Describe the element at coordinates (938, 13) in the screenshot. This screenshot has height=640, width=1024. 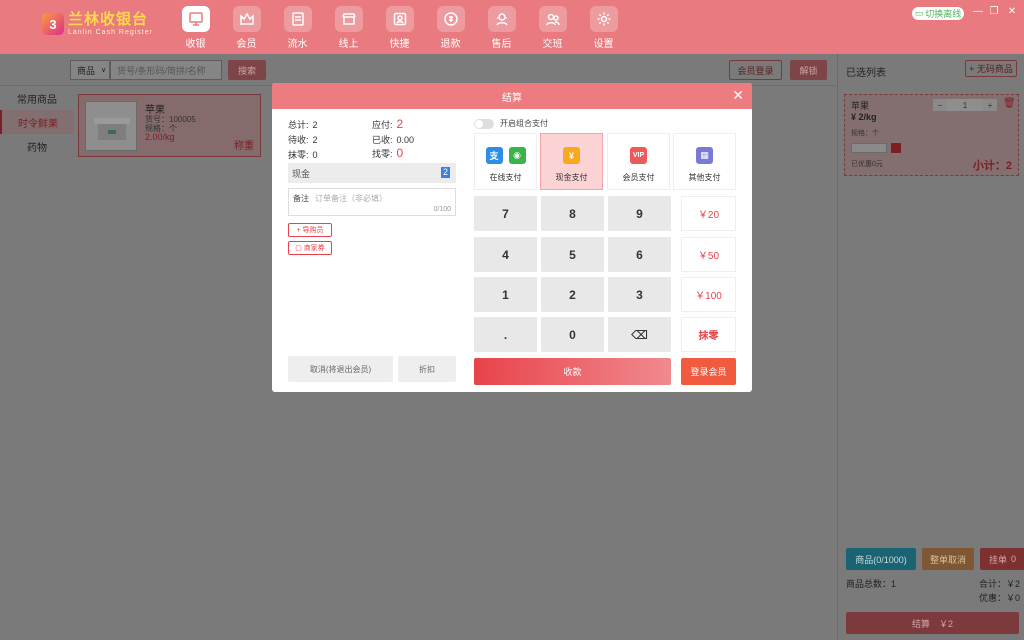
I see `switch-offline-button: ▭ 切换离线` at that location.